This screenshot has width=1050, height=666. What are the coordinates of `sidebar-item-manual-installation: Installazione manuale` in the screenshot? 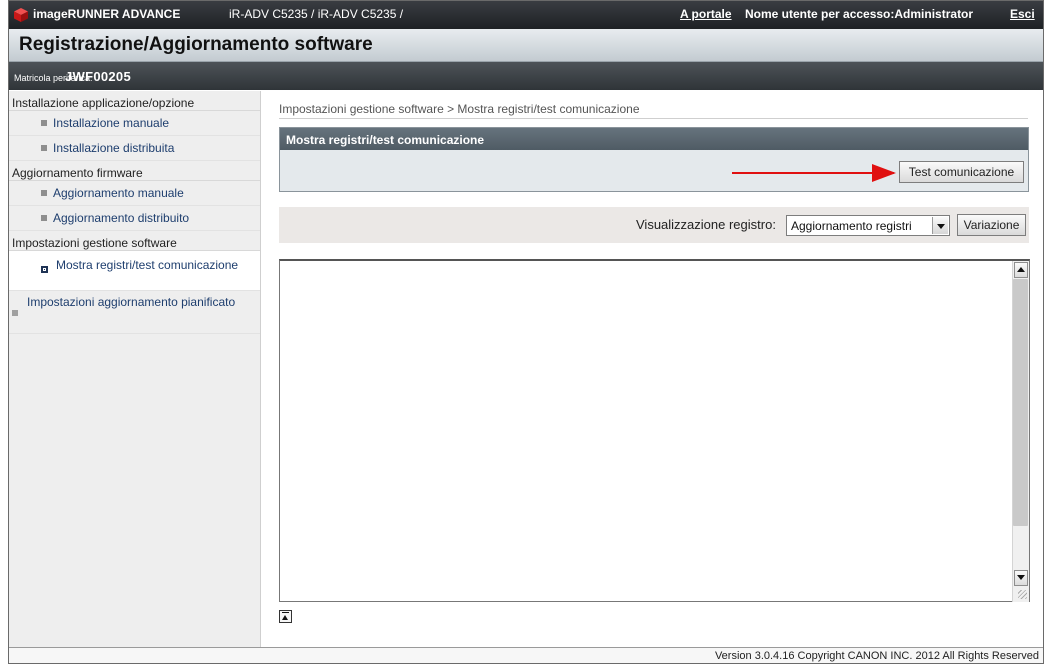 It's located at (134, 123).